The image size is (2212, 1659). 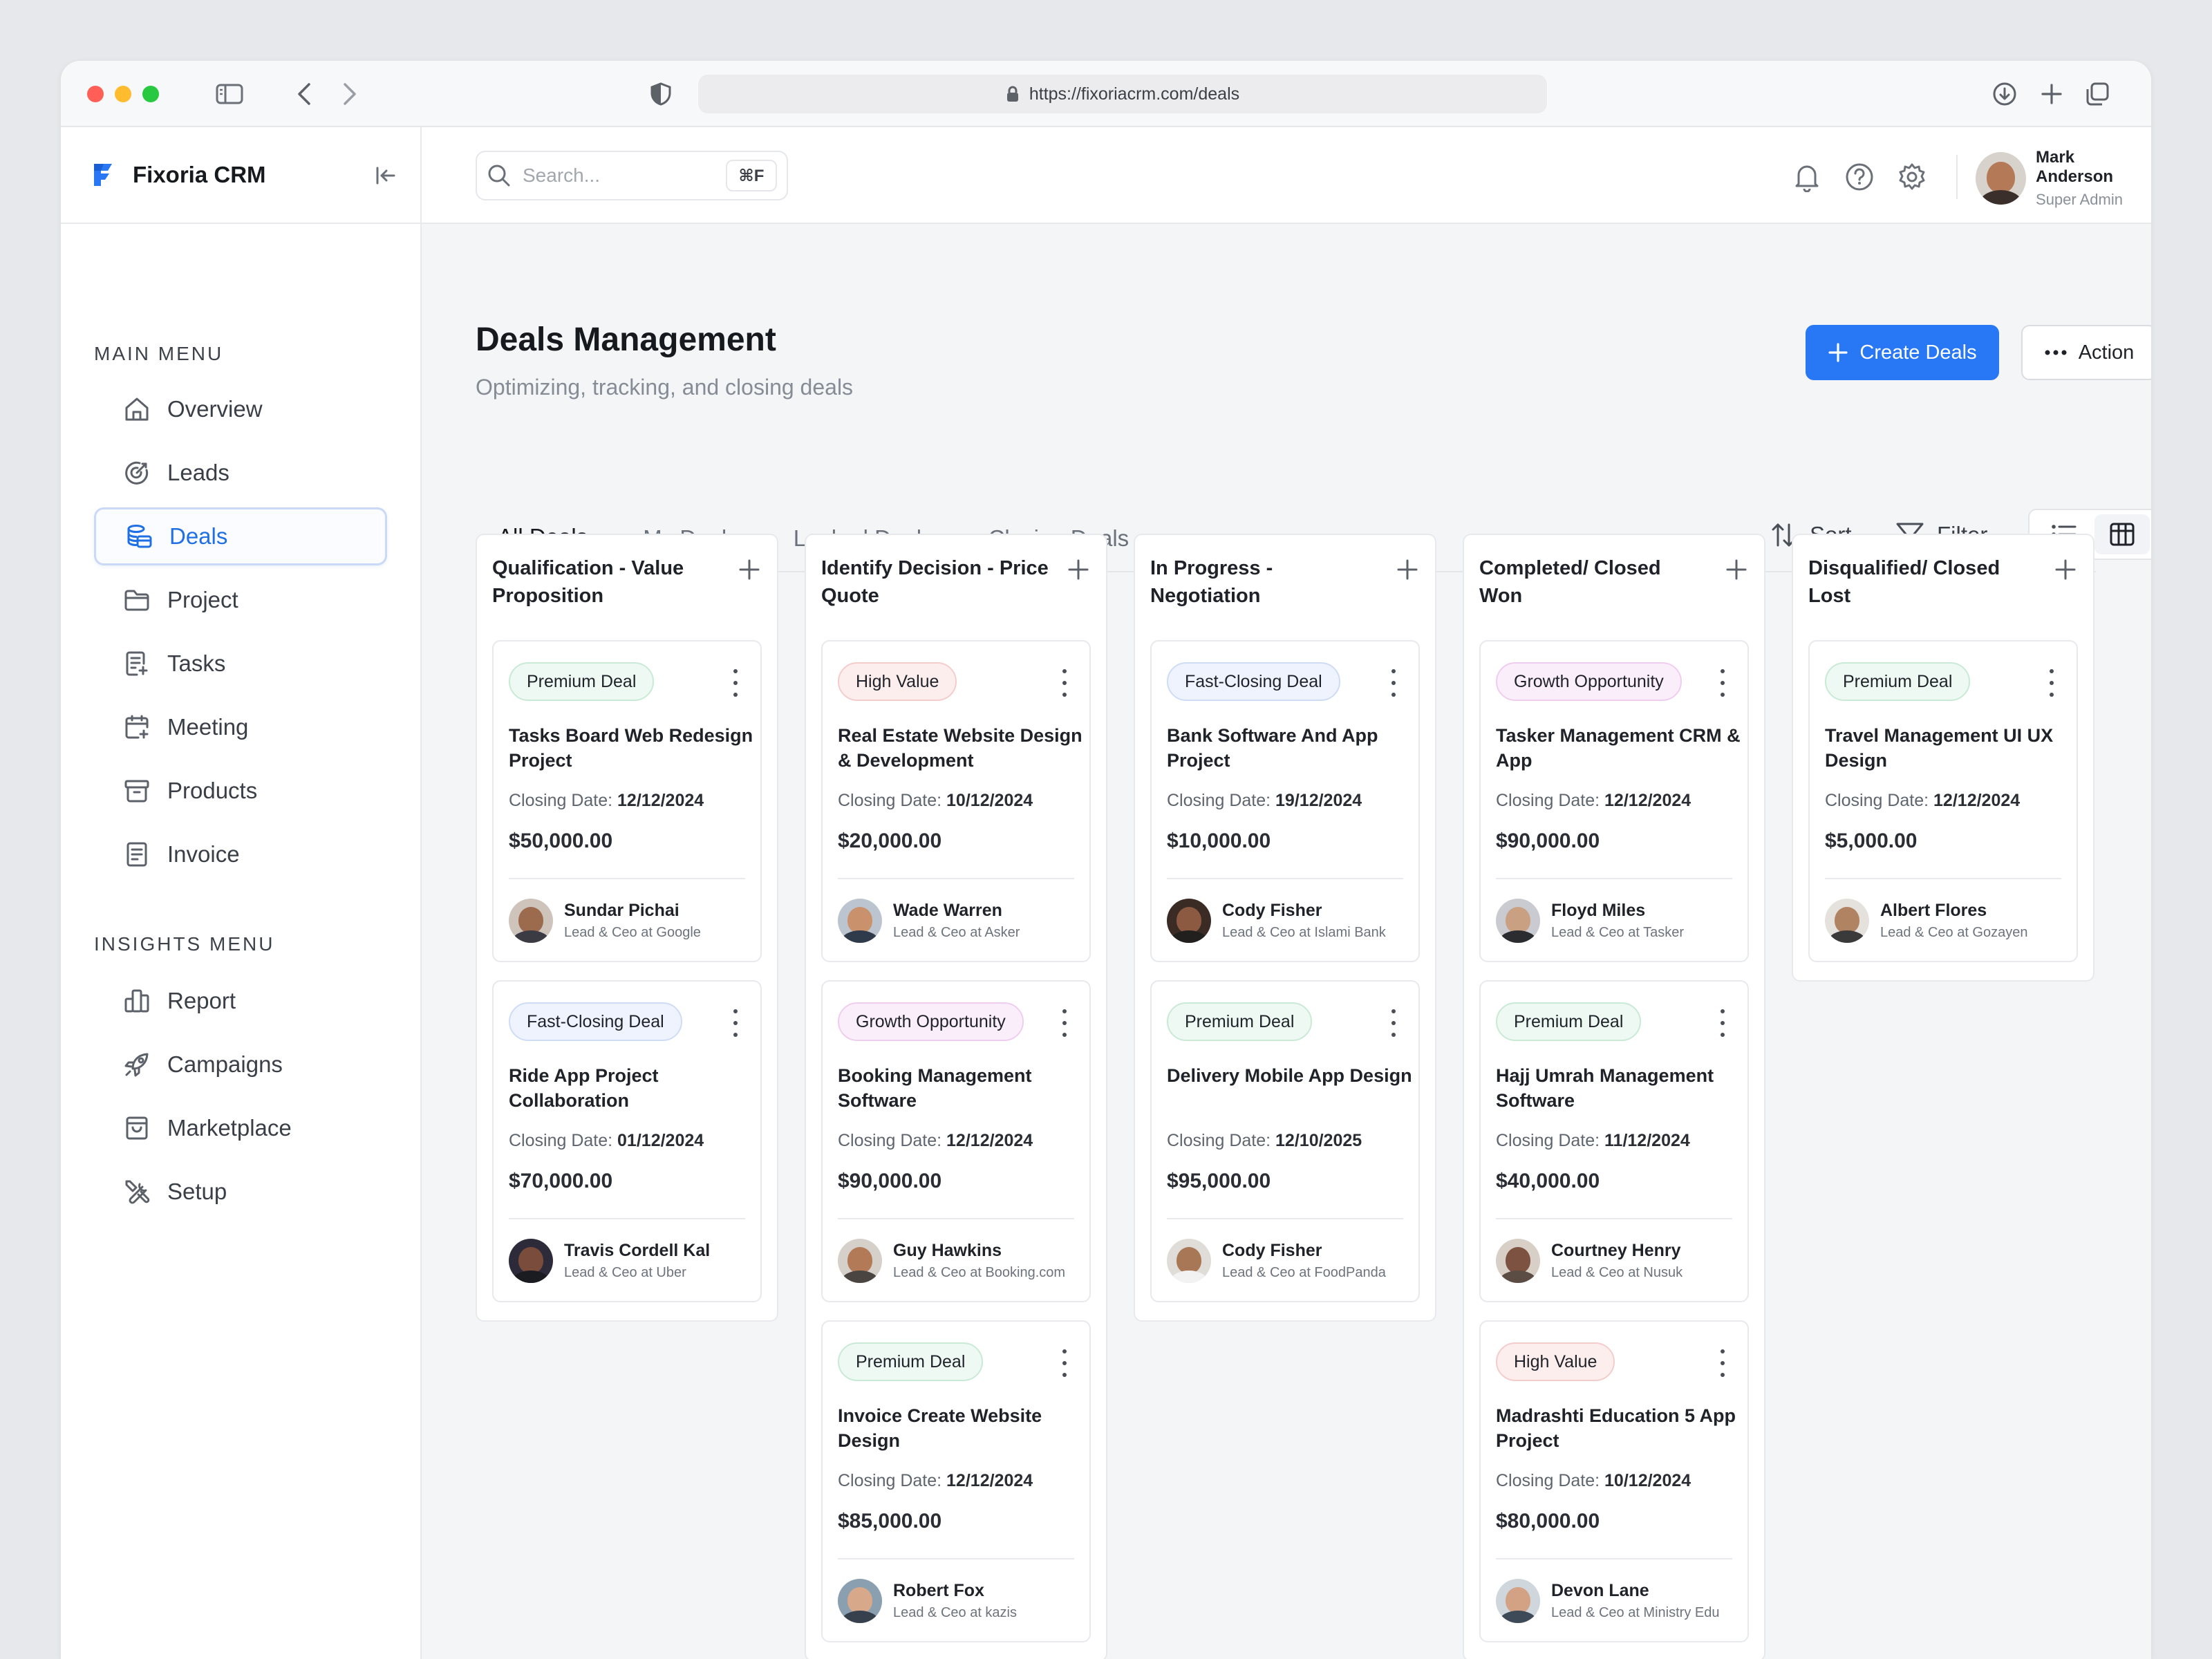 I want to click on maximize-window-button, so click(x=150, y=94).